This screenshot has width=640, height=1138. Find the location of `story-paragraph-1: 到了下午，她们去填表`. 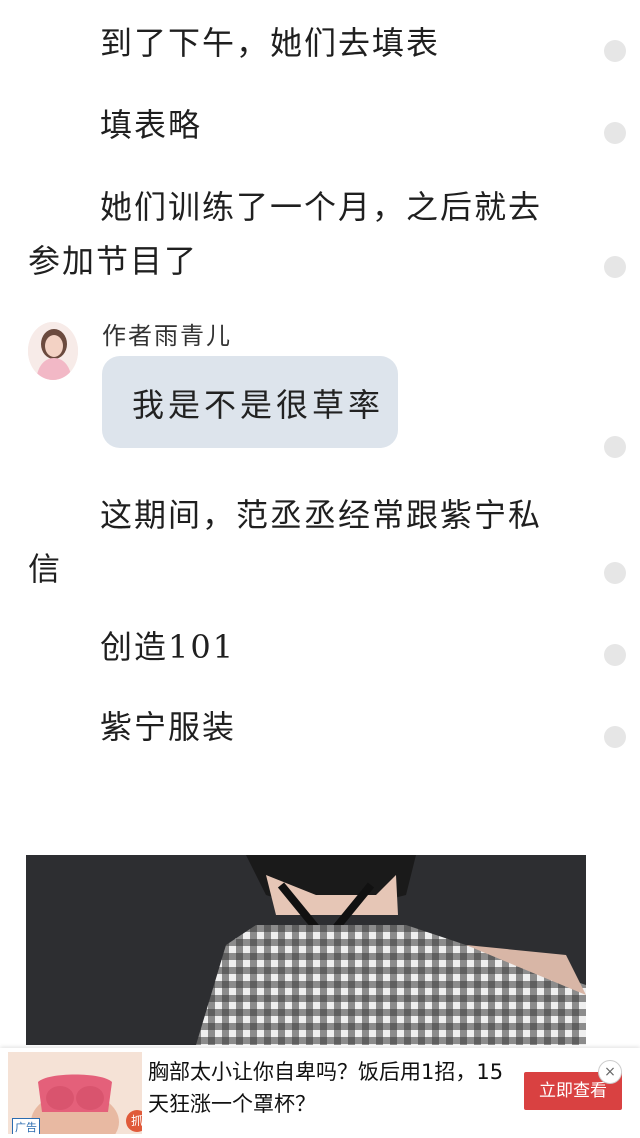

story-paragraph-1: 到了下午，她们去填表 is located at coordinates (270, 43).